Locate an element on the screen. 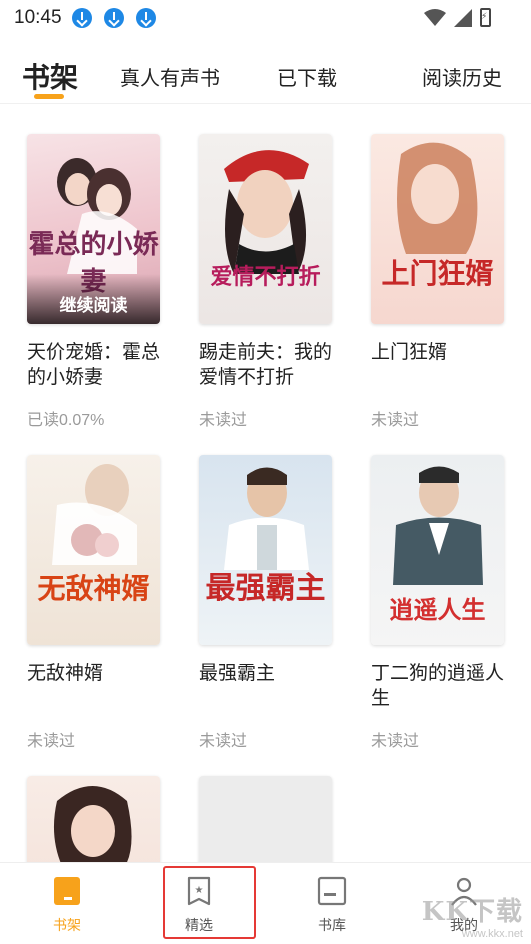 The image size is (531, 944). book-cover: 爱情不打折 is located at coordinates (265, 229).